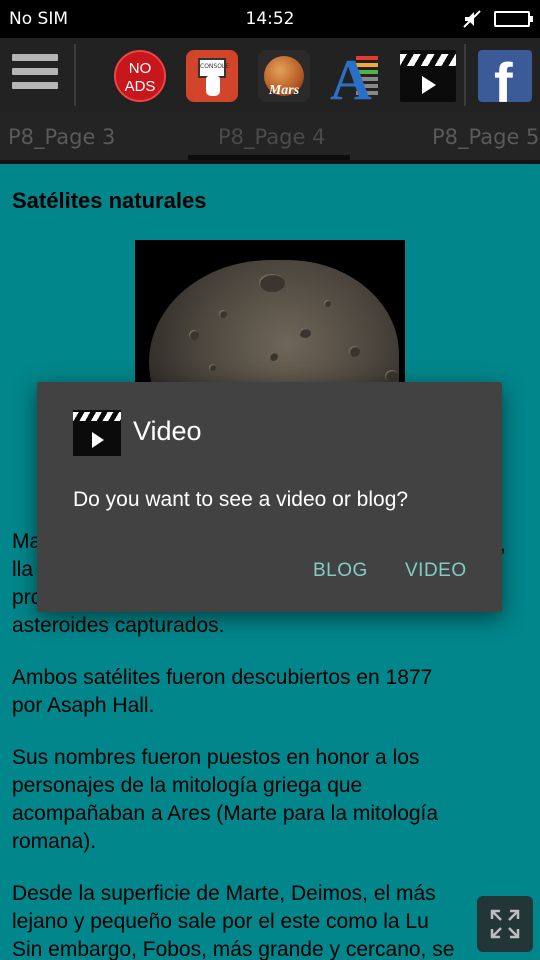  I want to click on console-app-button: CONSOLE, so click(212, 76).